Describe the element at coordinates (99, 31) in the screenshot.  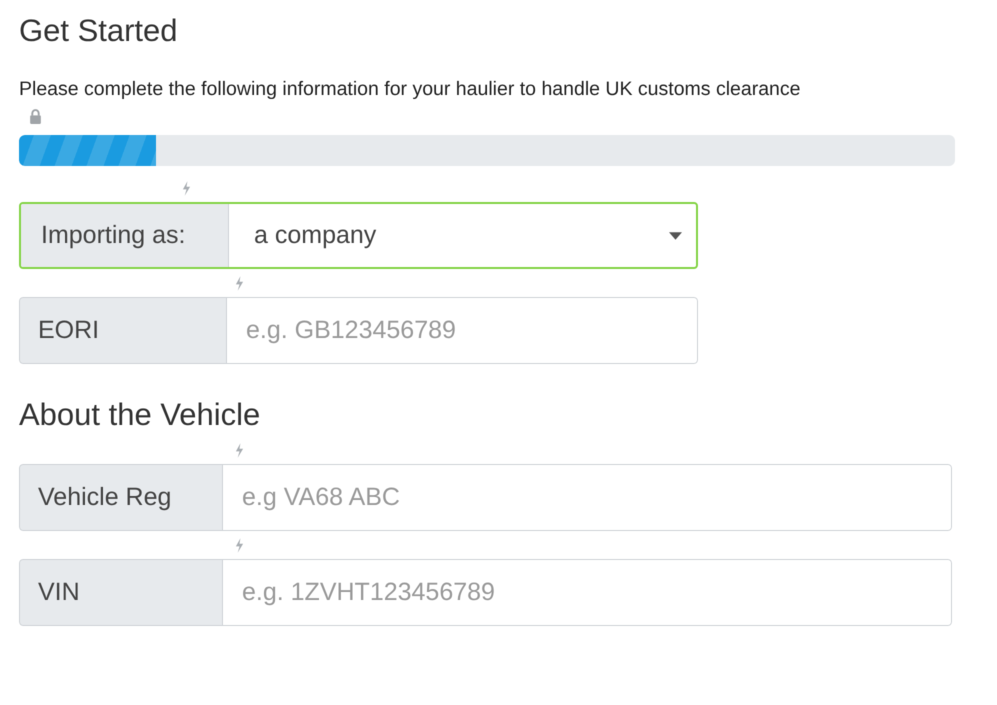
I see `section-heading: Get Started` at that location.